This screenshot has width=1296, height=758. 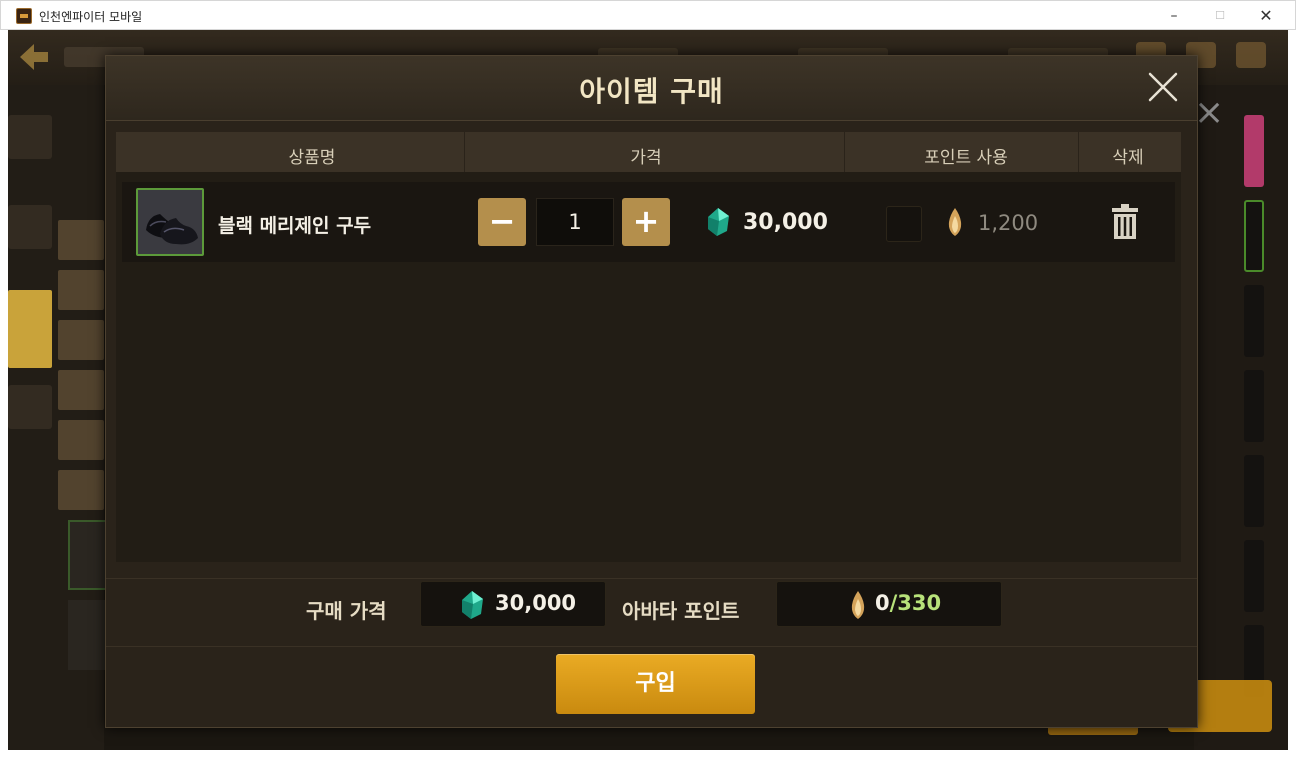 I want to click on table-header: 상품명 가격 포인트 사용 삭제, so click(x=648, y=152).